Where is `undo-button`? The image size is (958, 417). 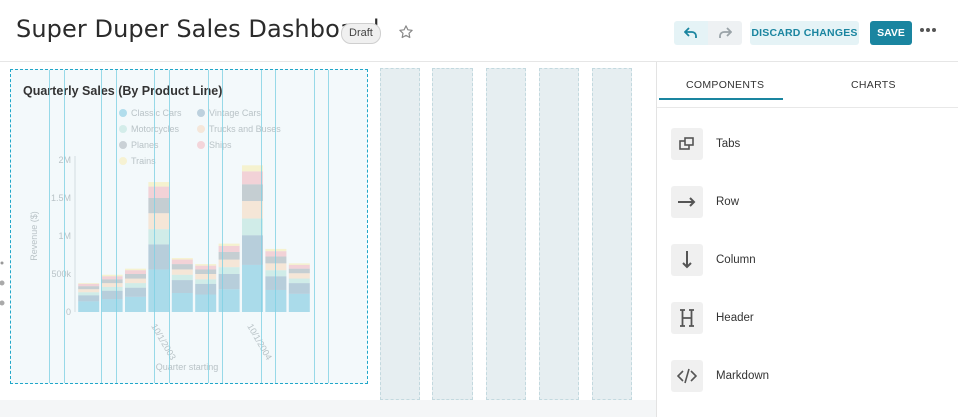
undo-button is located at coordinates (691, 33).